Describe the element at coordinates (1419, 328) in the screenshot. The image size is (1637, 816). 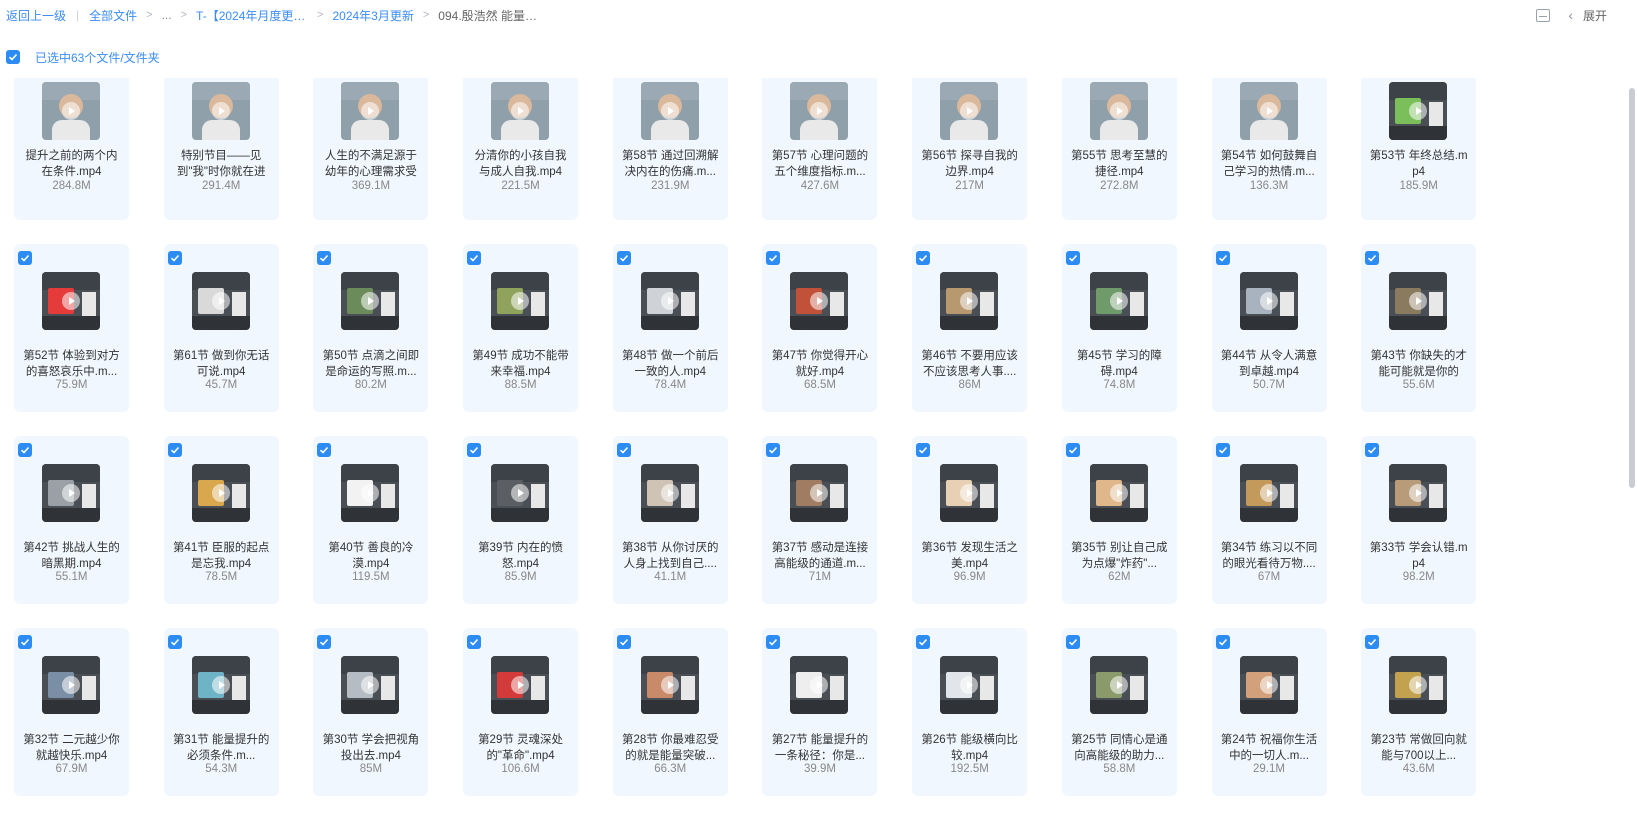
I see `file-tile: 第43节 你缺失的才能可能就是你的 55.6M` at that location.